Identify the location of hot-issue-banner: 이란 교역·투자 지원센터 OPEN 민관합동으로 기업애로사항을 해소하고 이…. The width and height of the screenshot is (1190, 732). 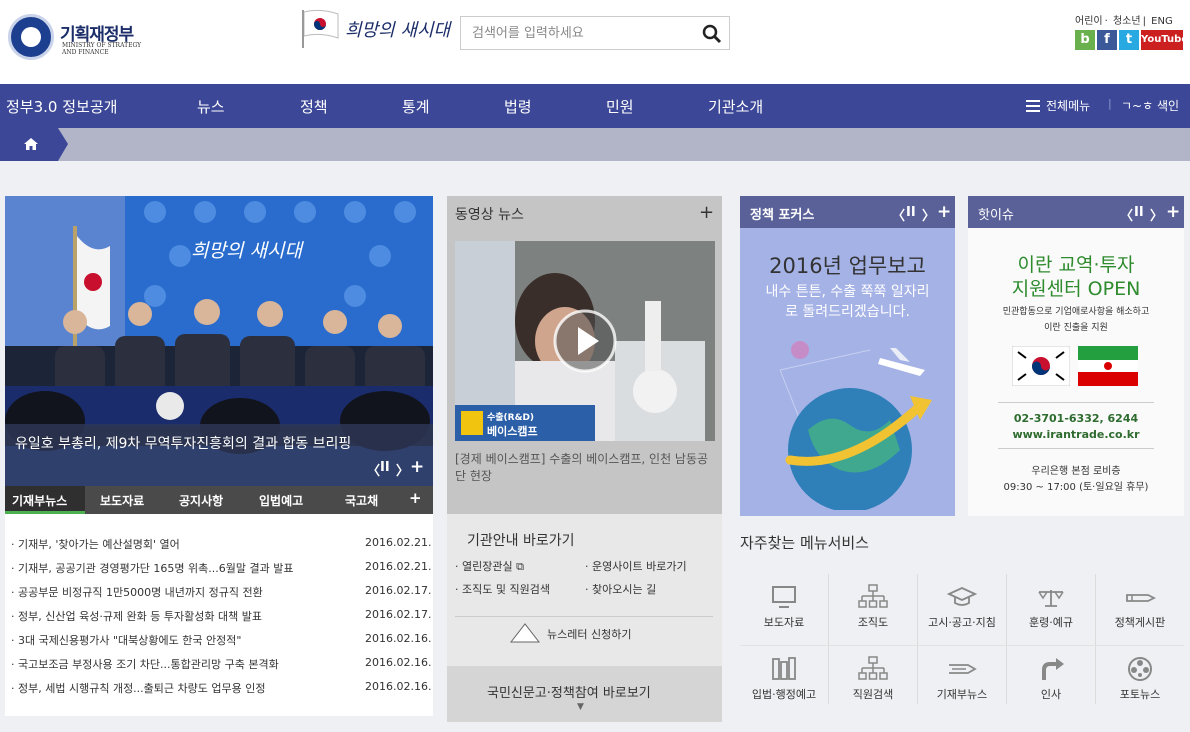
(1076, 372).